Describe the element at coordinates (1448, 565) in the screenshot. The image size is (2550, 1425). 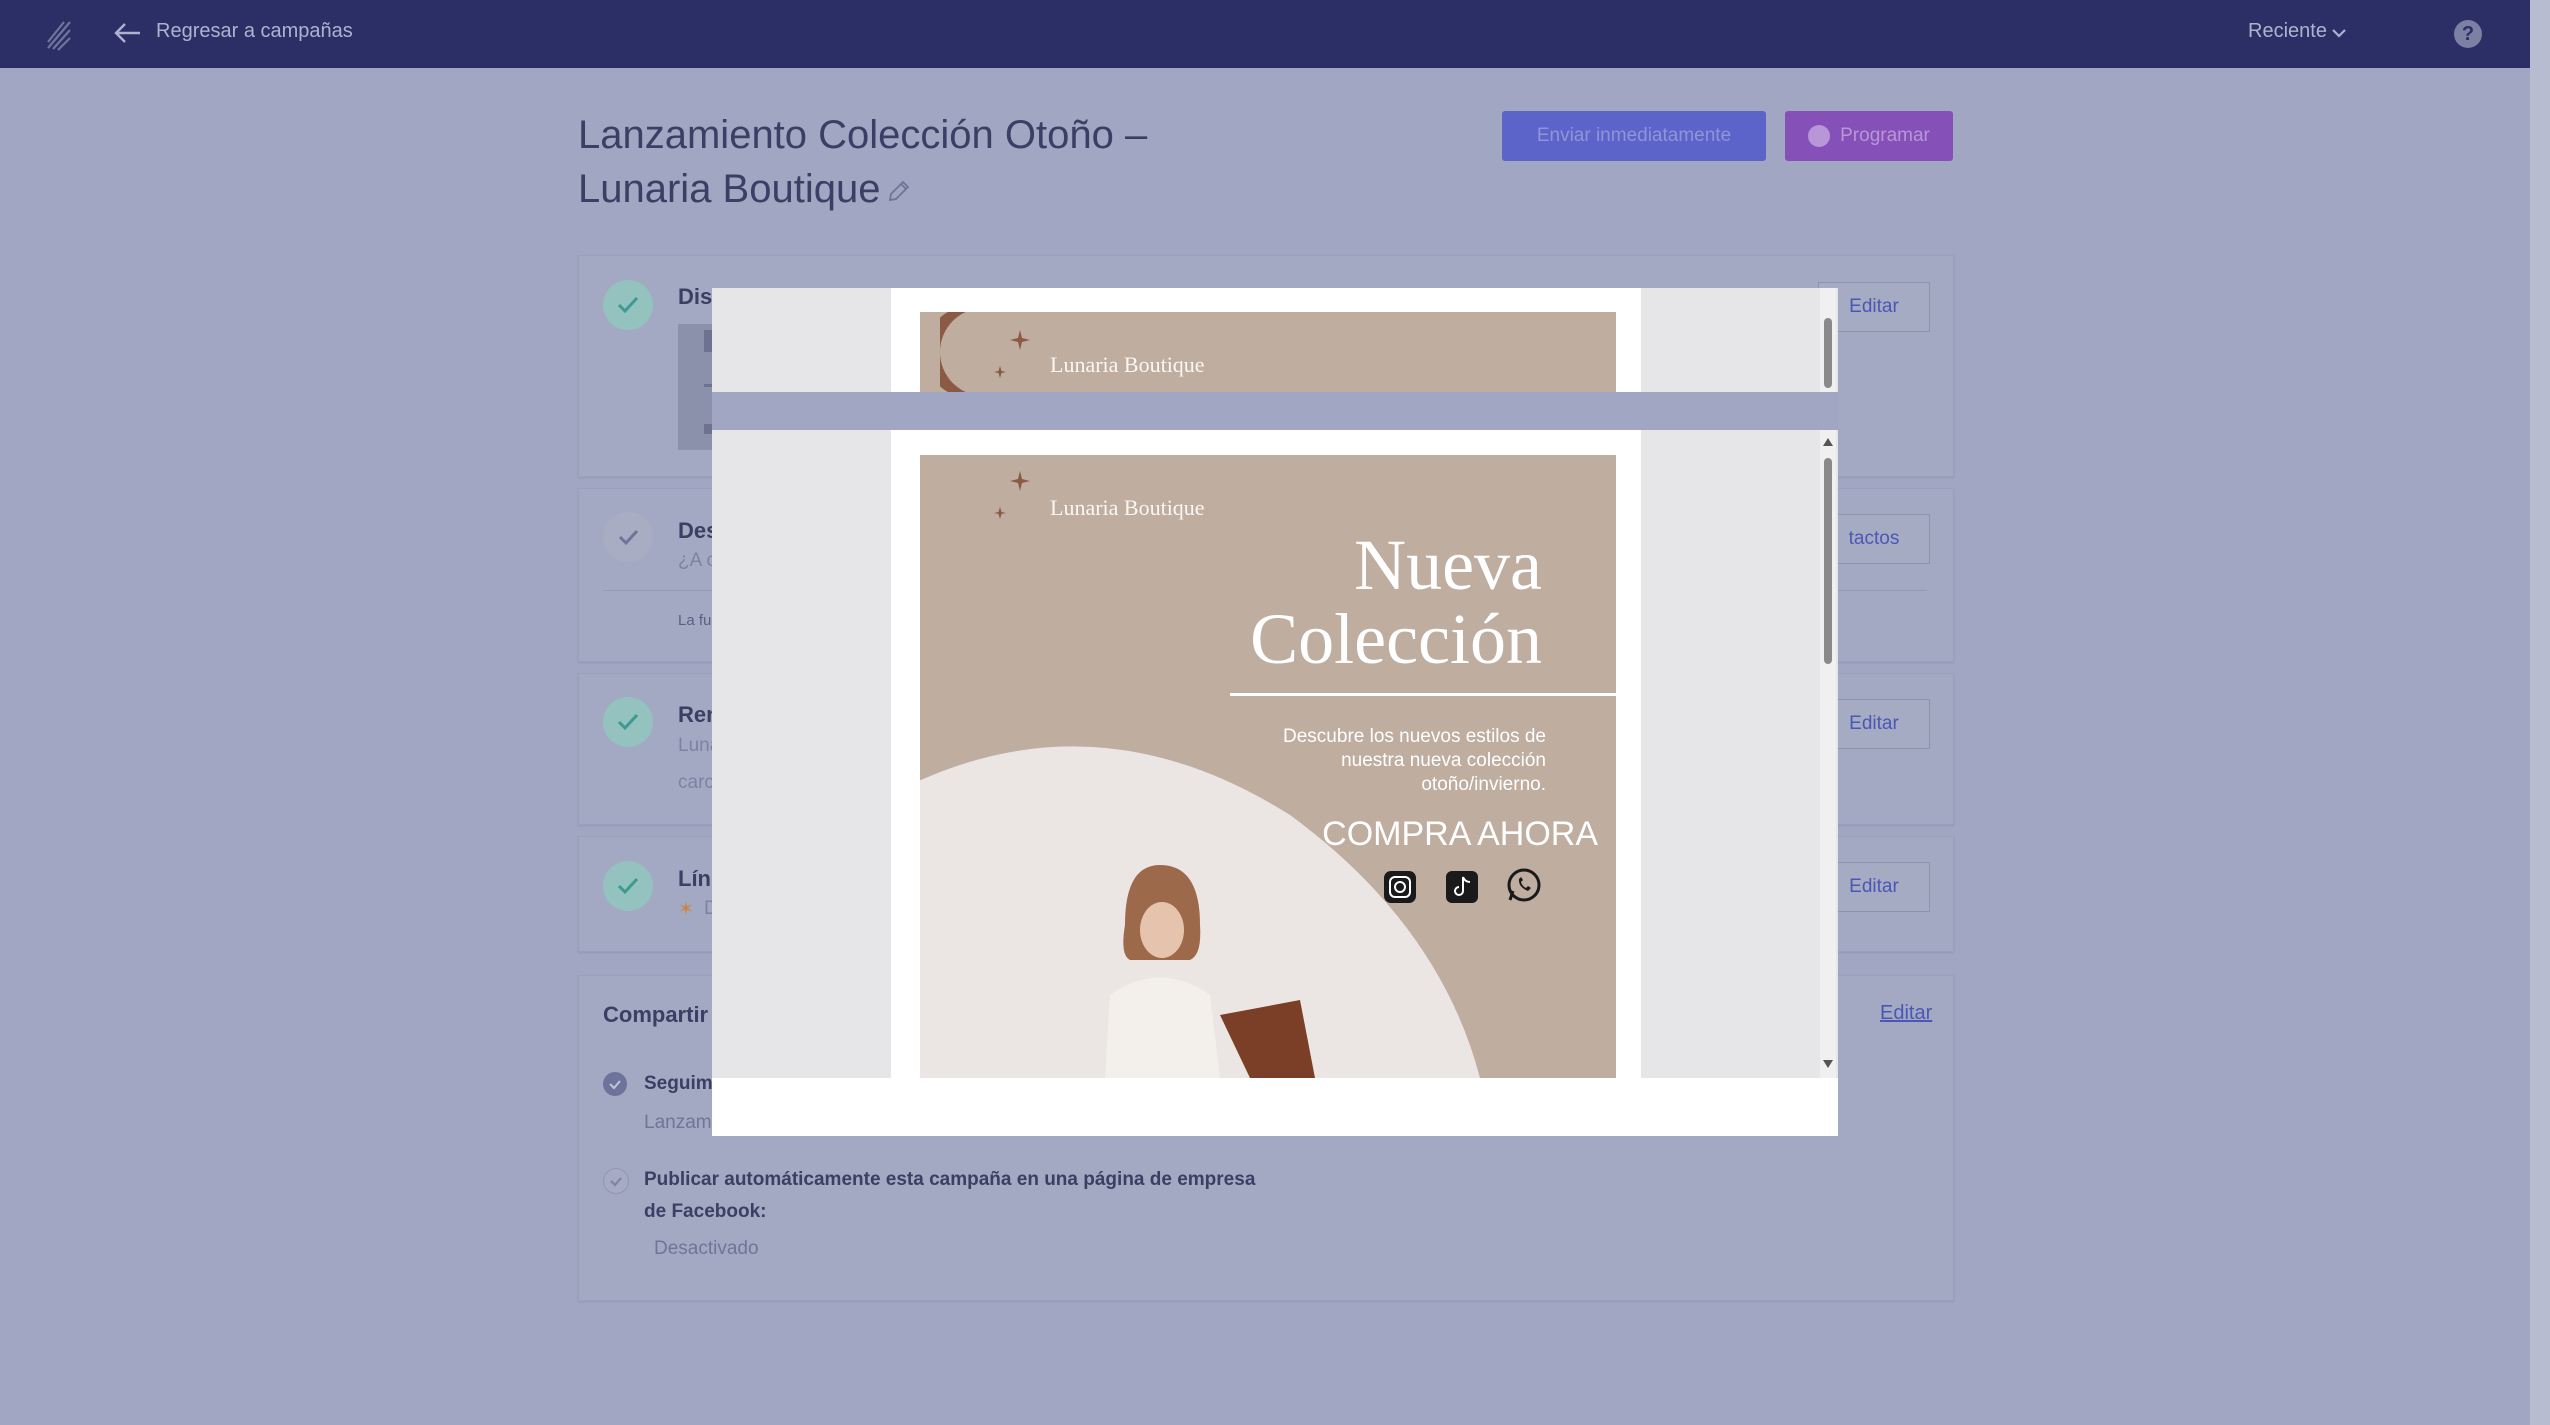
I see `email-headline-line-1: Nueva` at that location.